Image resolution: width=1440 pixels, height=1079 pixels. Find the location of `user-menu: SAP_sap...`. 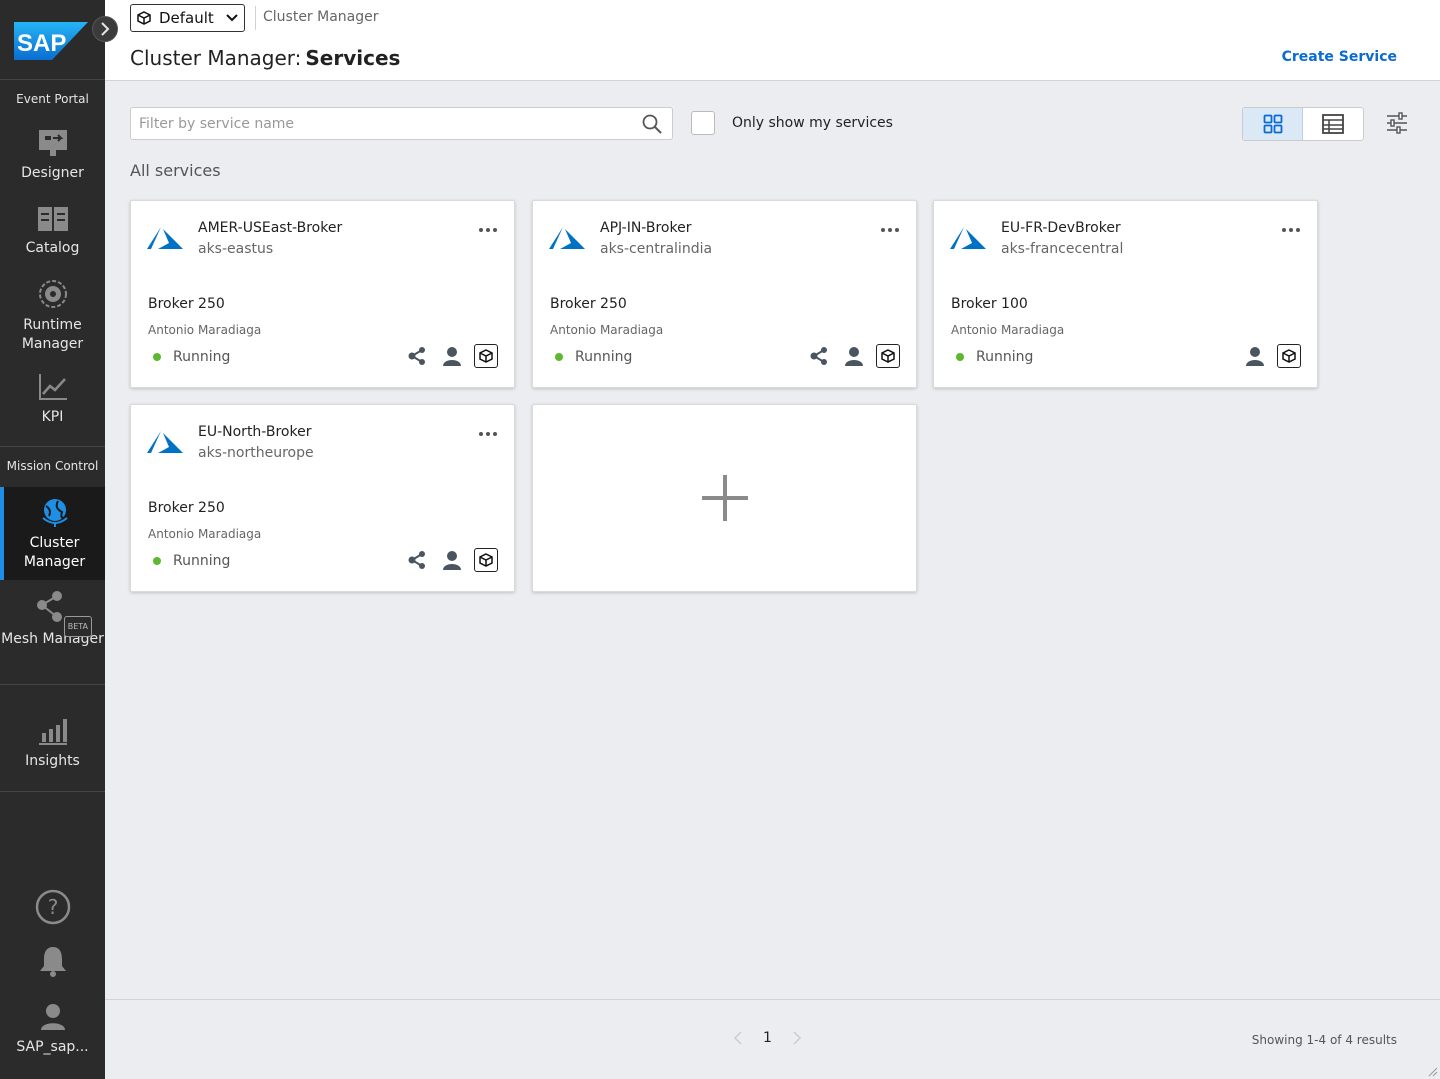

user-menu: SAP_sap... is located at coordinates (52, 1029).